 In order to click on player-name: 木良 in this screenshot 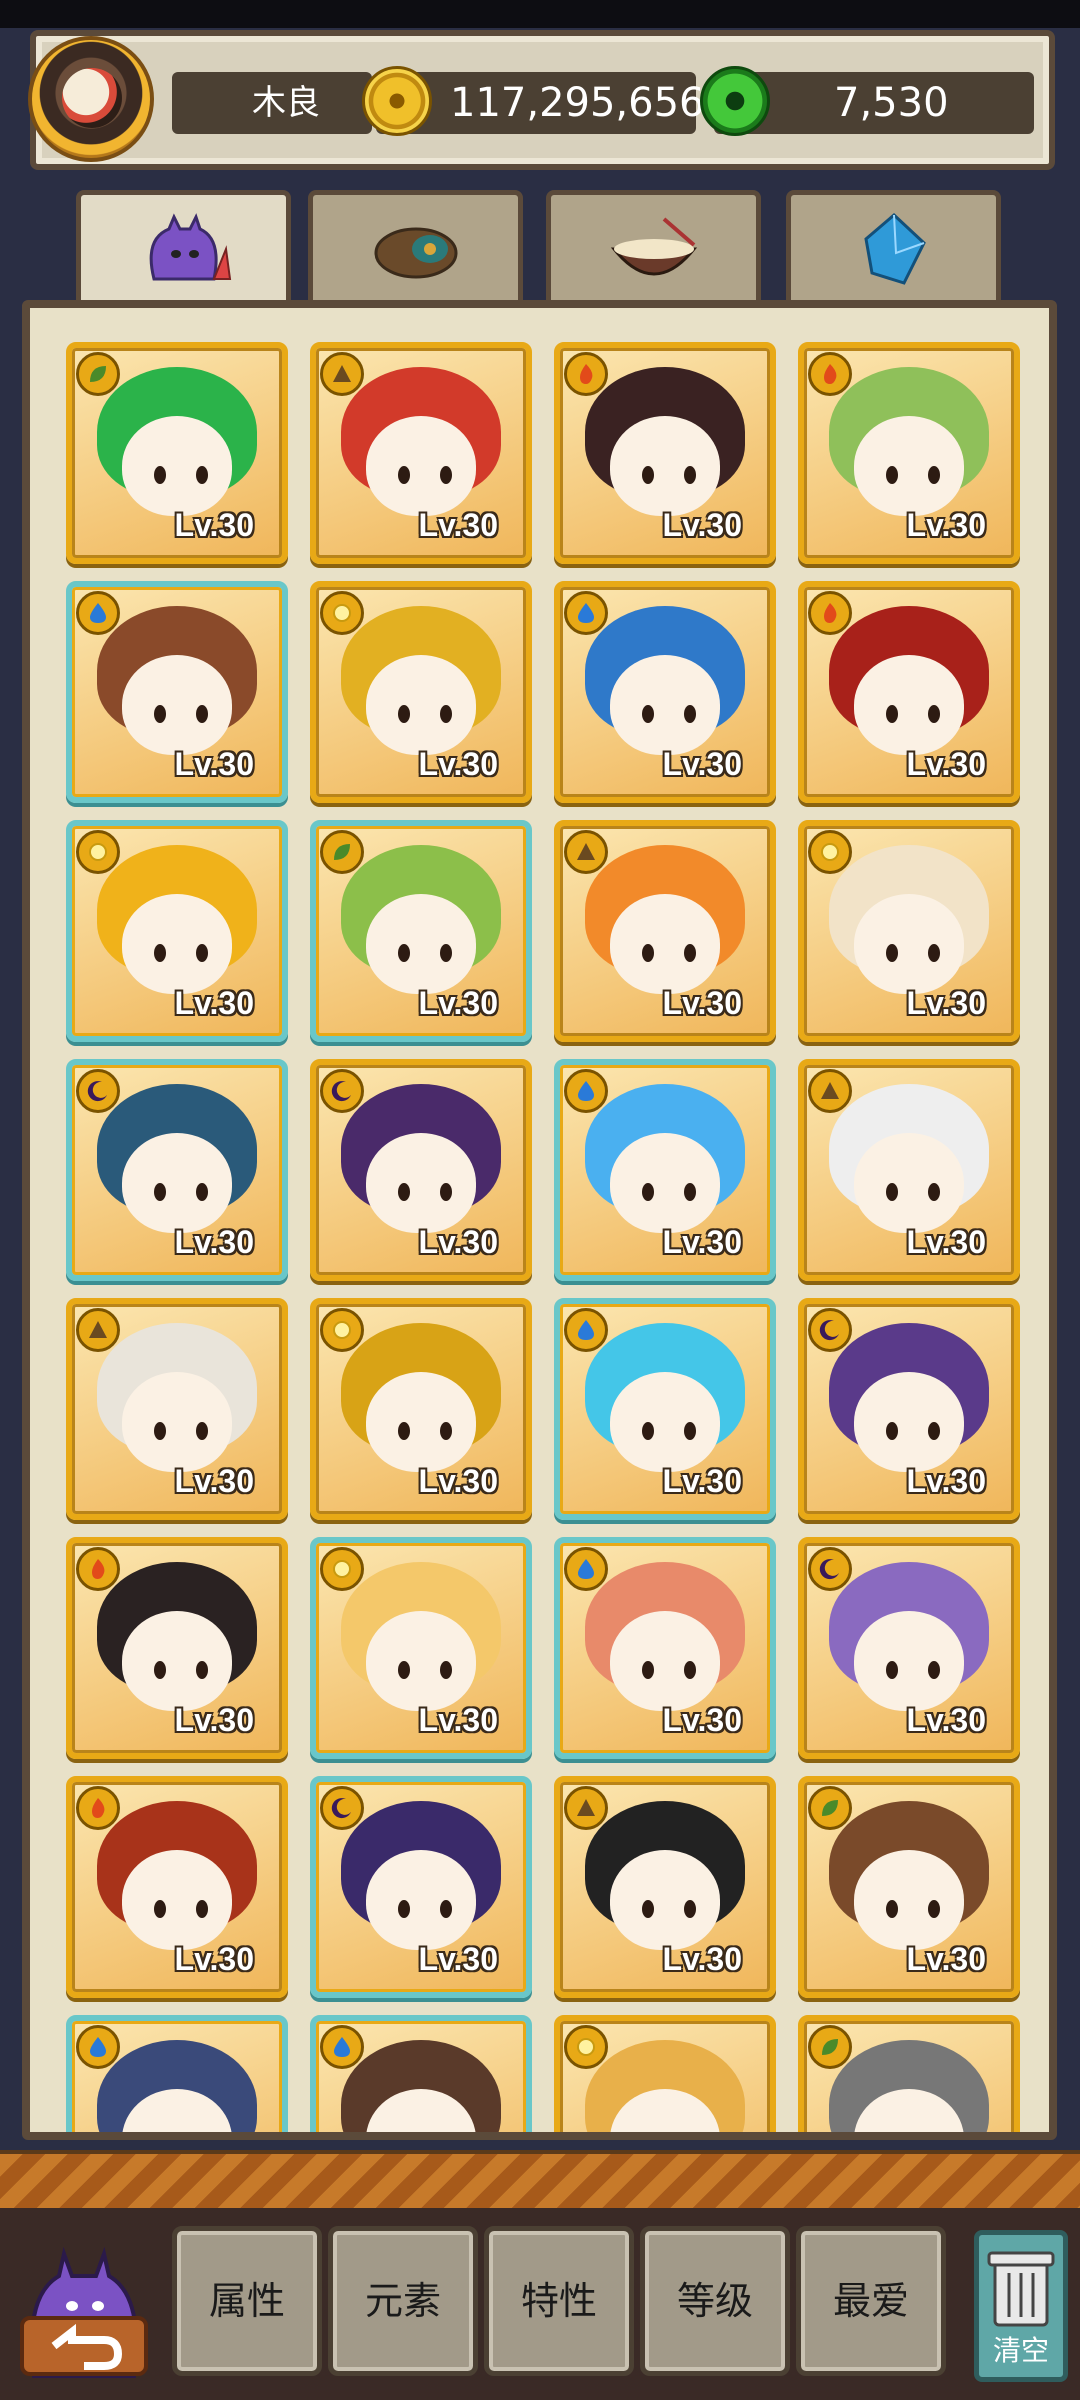, I will do `click(286, 103)`.